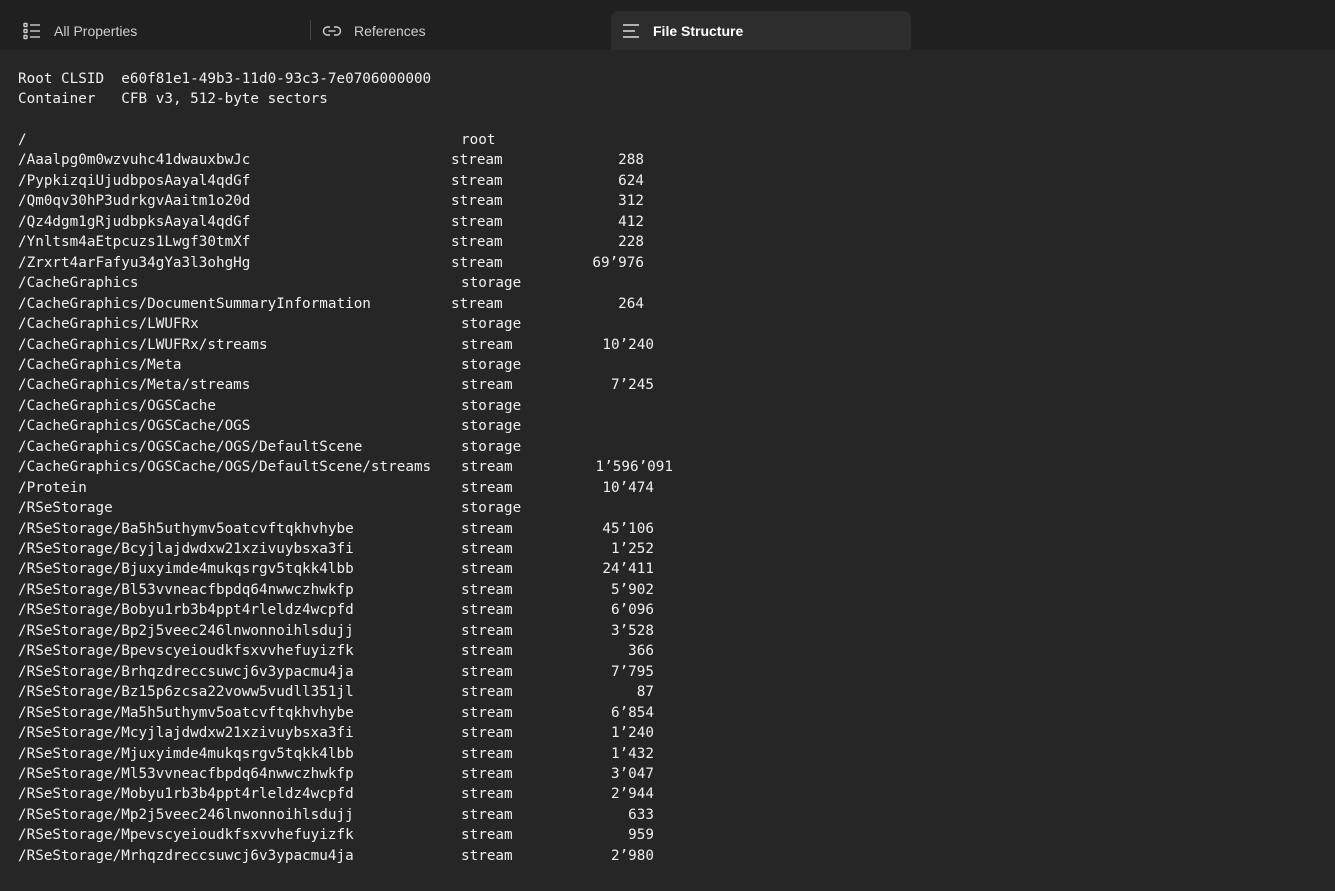 This screenshot has width=1335, height=891. What do you see at coordinates (368, 488) in the screenshot?
I see `list-item: /Protein stream 10’474` at bounding box center [368, 488].